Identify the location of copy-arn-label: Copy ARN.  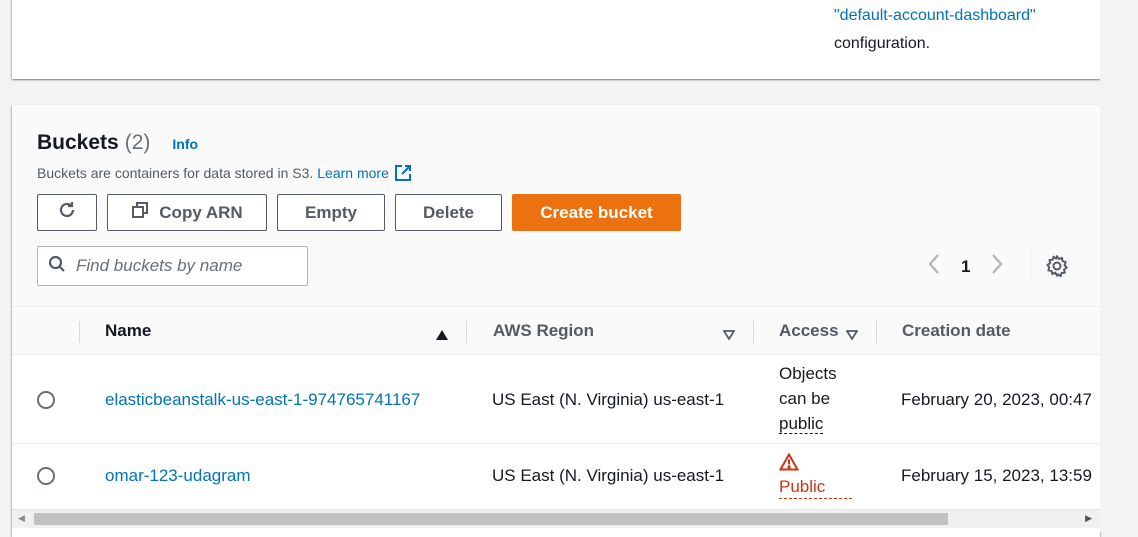
(201, 212).